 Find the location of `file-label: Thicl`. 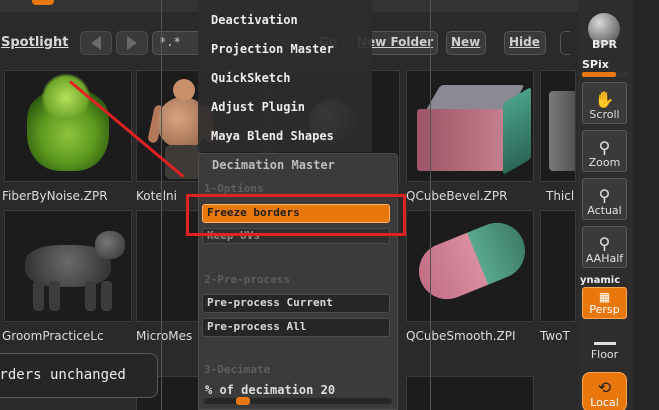

file-label: Thicl is located at coordinates (560, 196).